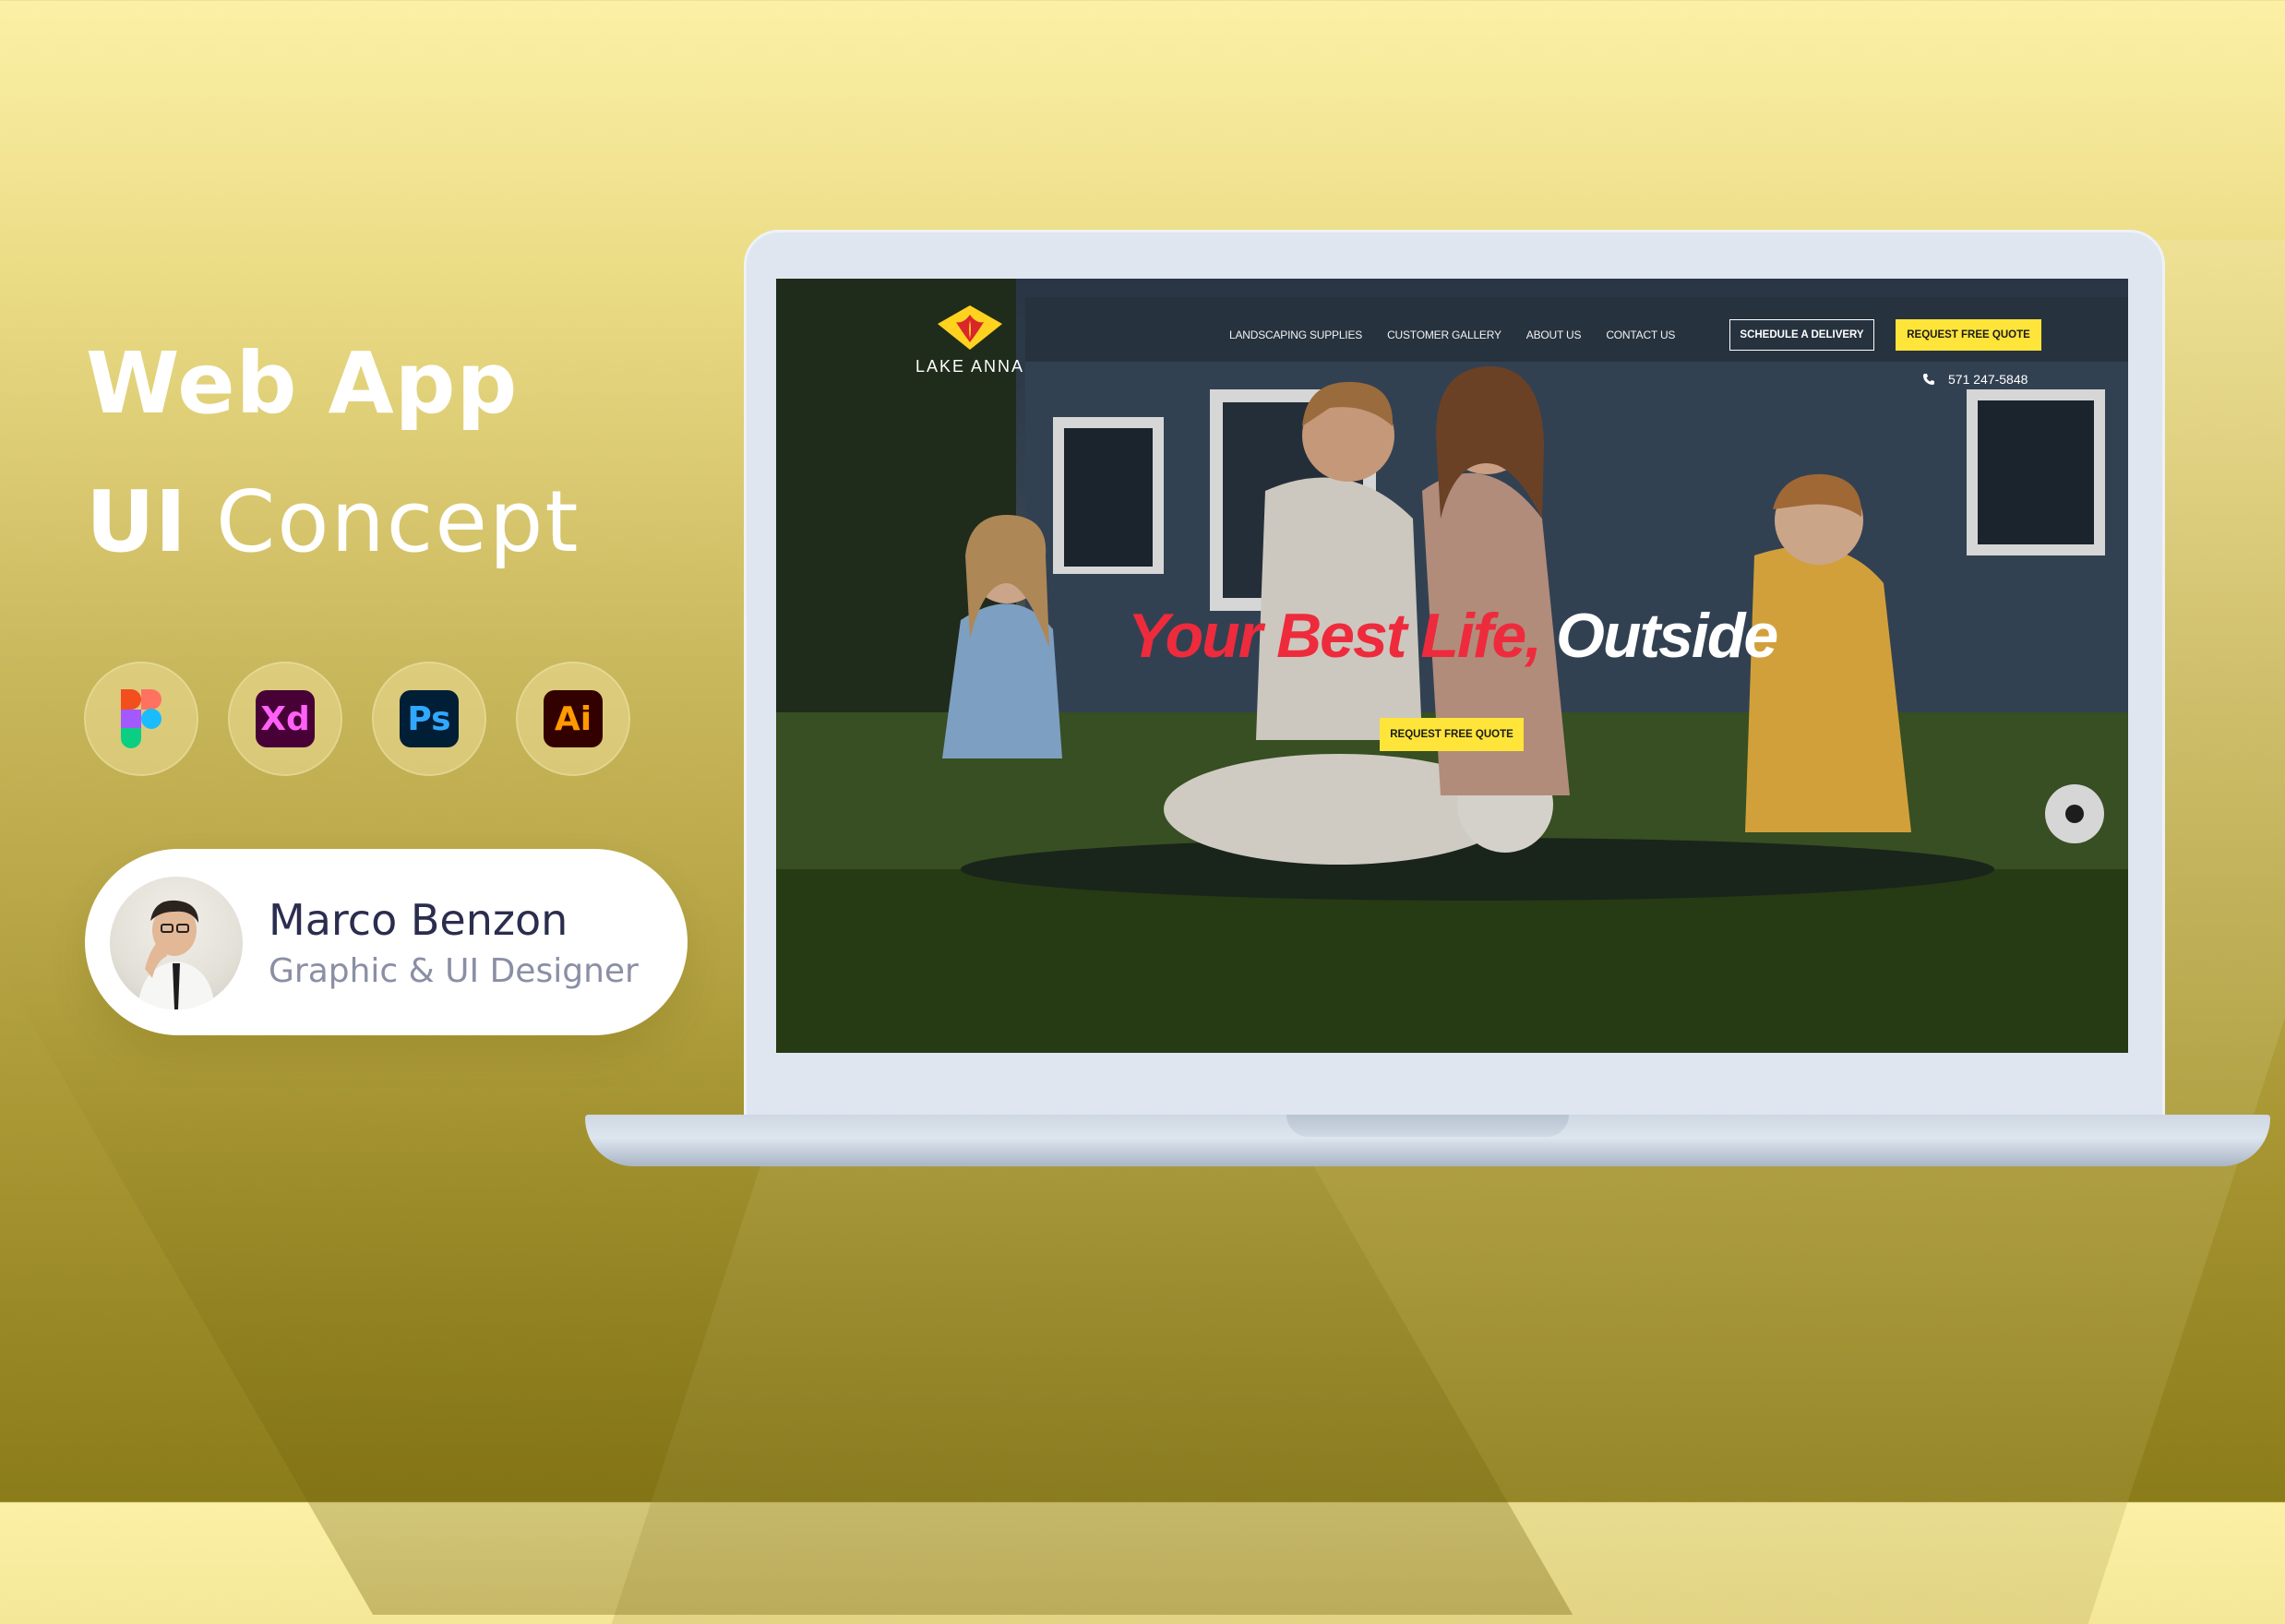 The height and width of the screenshot is (1624, 2285). Describe the element at coordinates (1444, 334) in the screenshot. I see `nav-customer-gallery: CUSTOMER GALLERY` at that location.